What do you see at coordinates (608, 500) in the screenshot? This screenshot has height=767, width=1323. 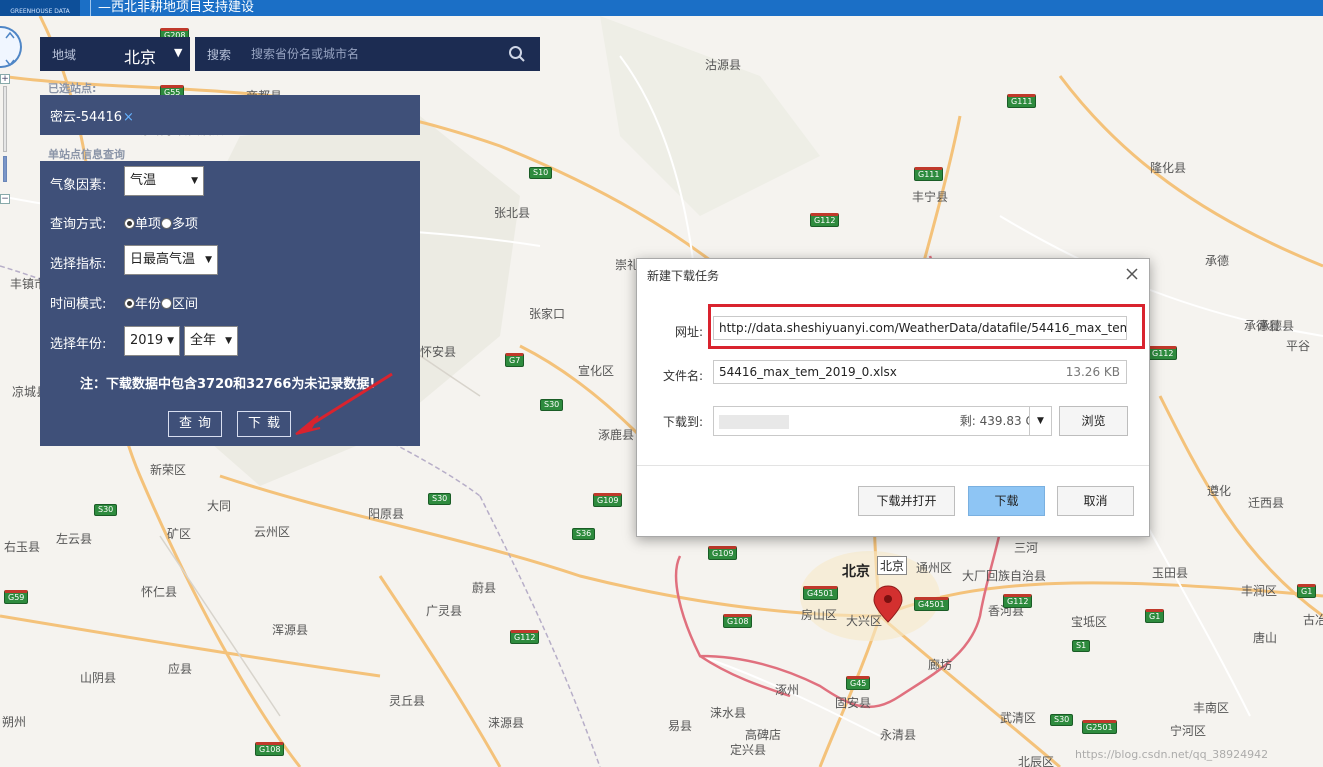 I see `road-shield: G109` at bounding box center [608, 500].